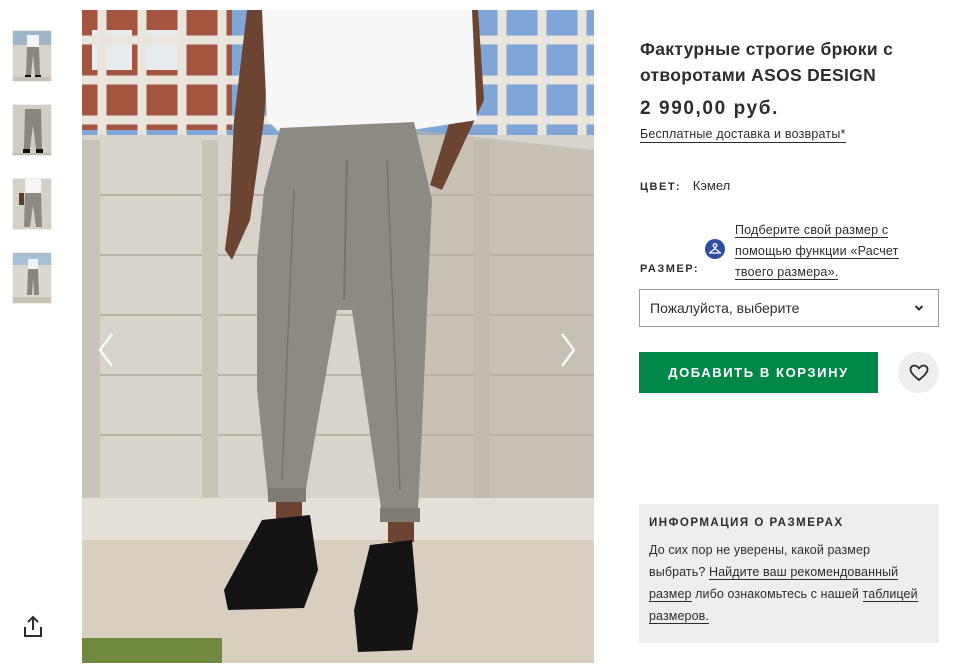  What do you see at coordinates (725, 308) in the screenshot?
I see `size-dropdown-value: Пожалуйста, выберите` at bounding box center [725, 308].